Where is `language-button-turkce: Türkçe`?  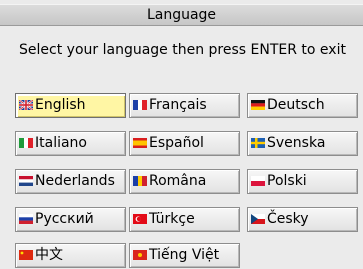 language-button-turkce: Türkçe is located at coordinates (184, 219).